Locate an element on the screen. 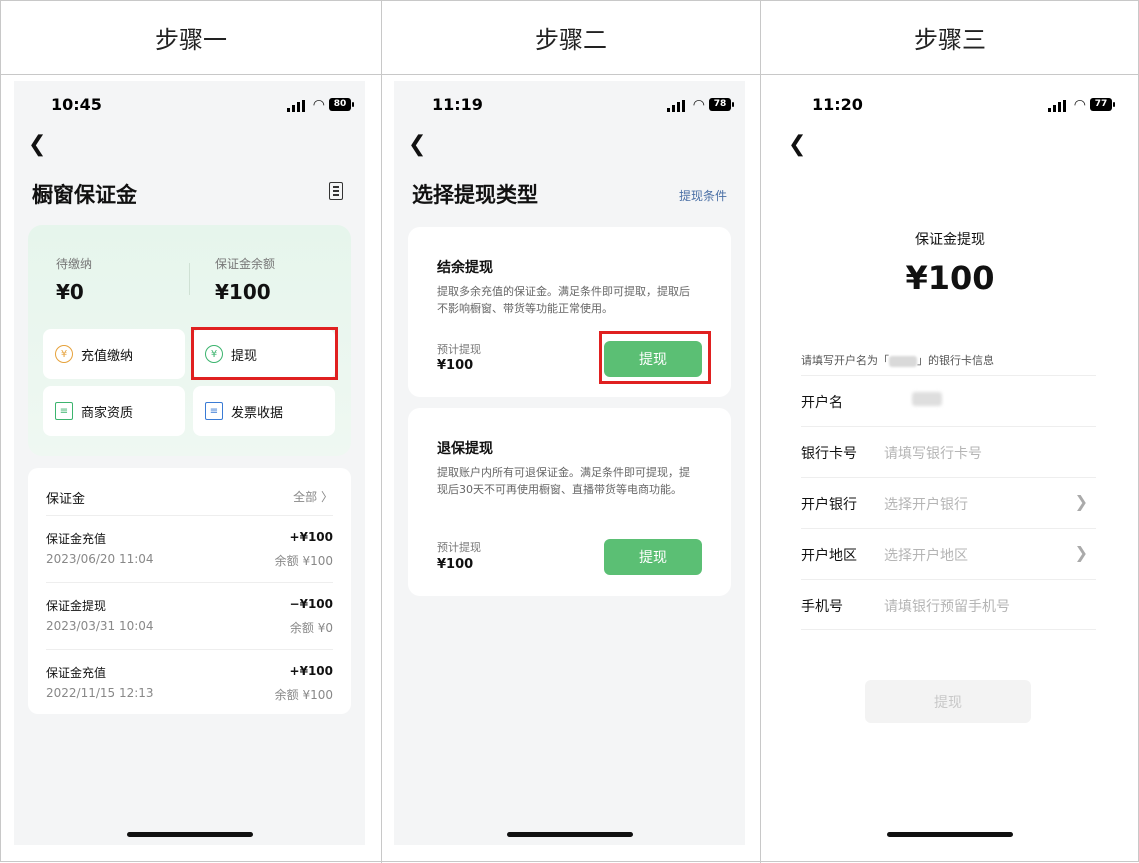  list-item: 保证金提现 2023/03/31 10:04 −¥100 余额 ¥0 is located at coordinates (189, 615).